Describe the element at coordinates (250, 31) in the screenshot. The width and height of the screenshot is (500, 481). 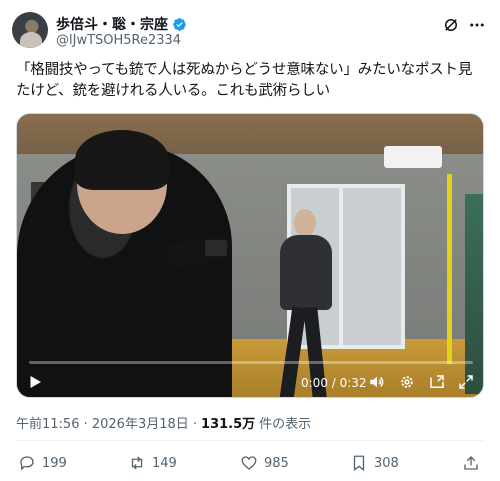
I see `tweet-header: 歩倍斗・聡・宗座 @lJwTSOH5Re2334` at that location.